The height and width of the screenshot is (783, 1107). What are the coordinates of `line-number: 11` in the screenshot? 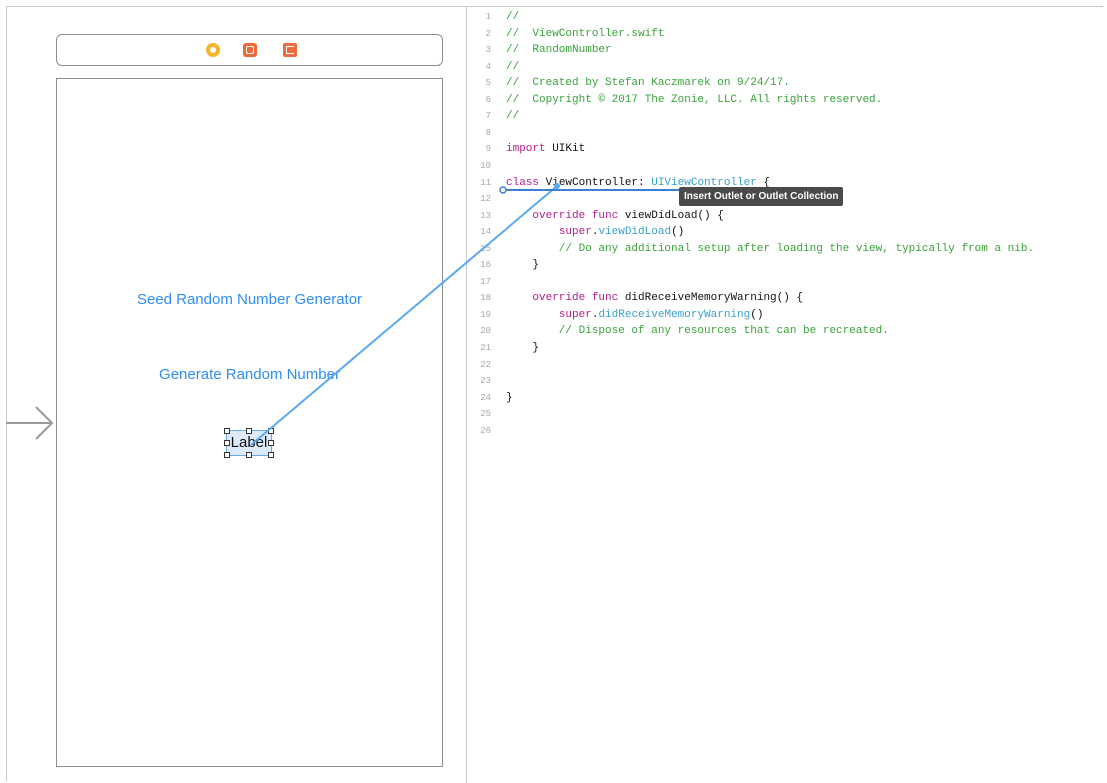 It's located at (485, 182).